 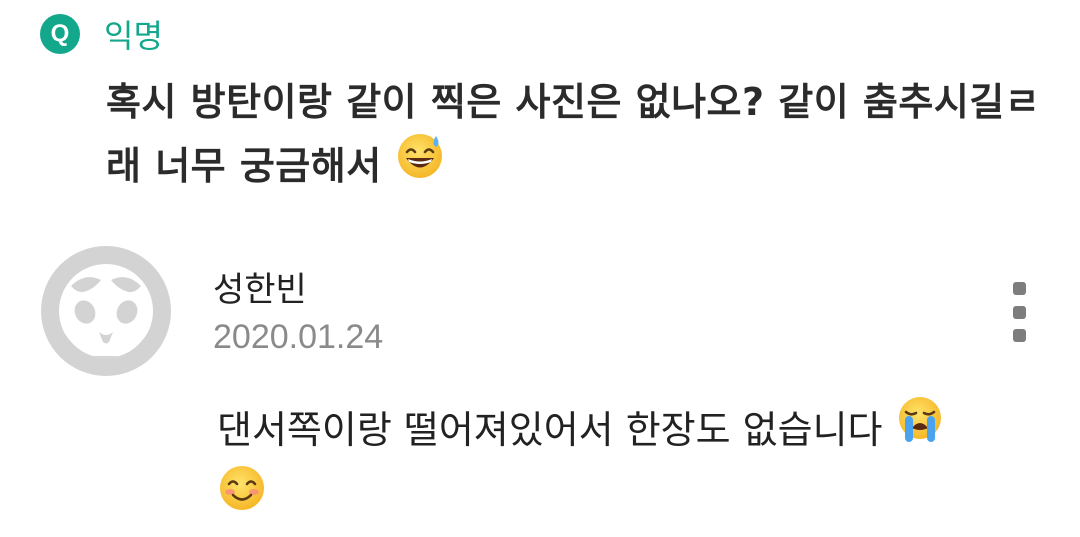 What do you see at coordinates (60, 34) in the screenshot?
I see `question-badge: Q` at bounding box center [60, 34].